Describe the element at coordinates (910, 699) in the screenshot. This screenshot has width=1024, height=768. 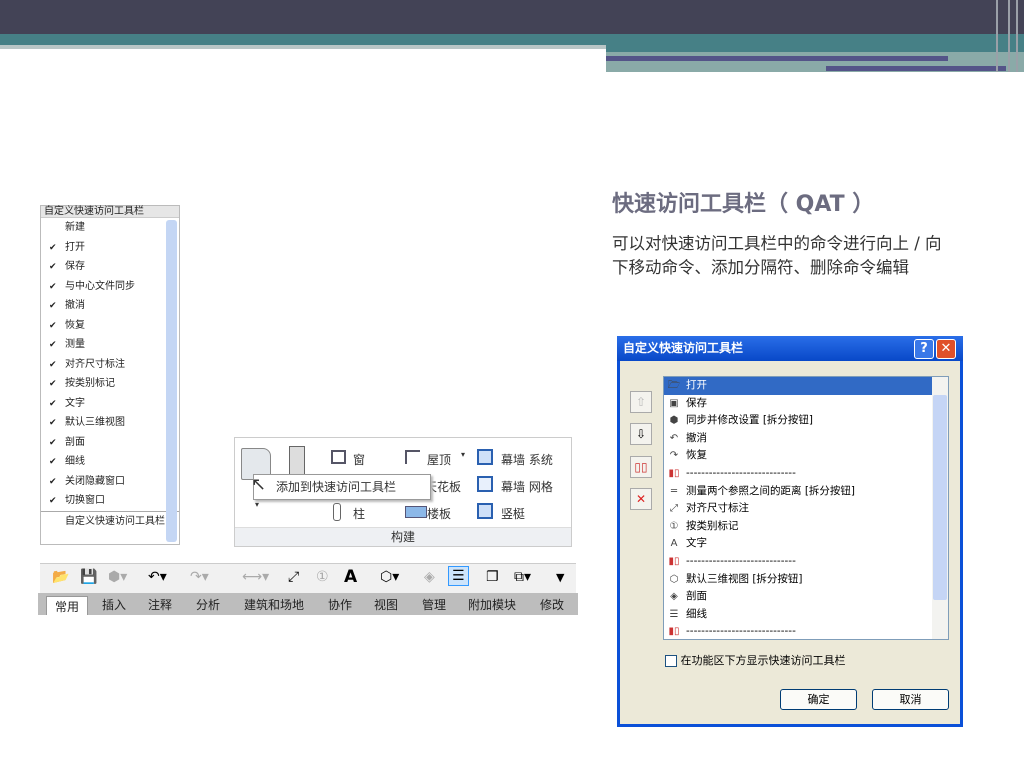
I see `cancel-button: 取消` at that location.